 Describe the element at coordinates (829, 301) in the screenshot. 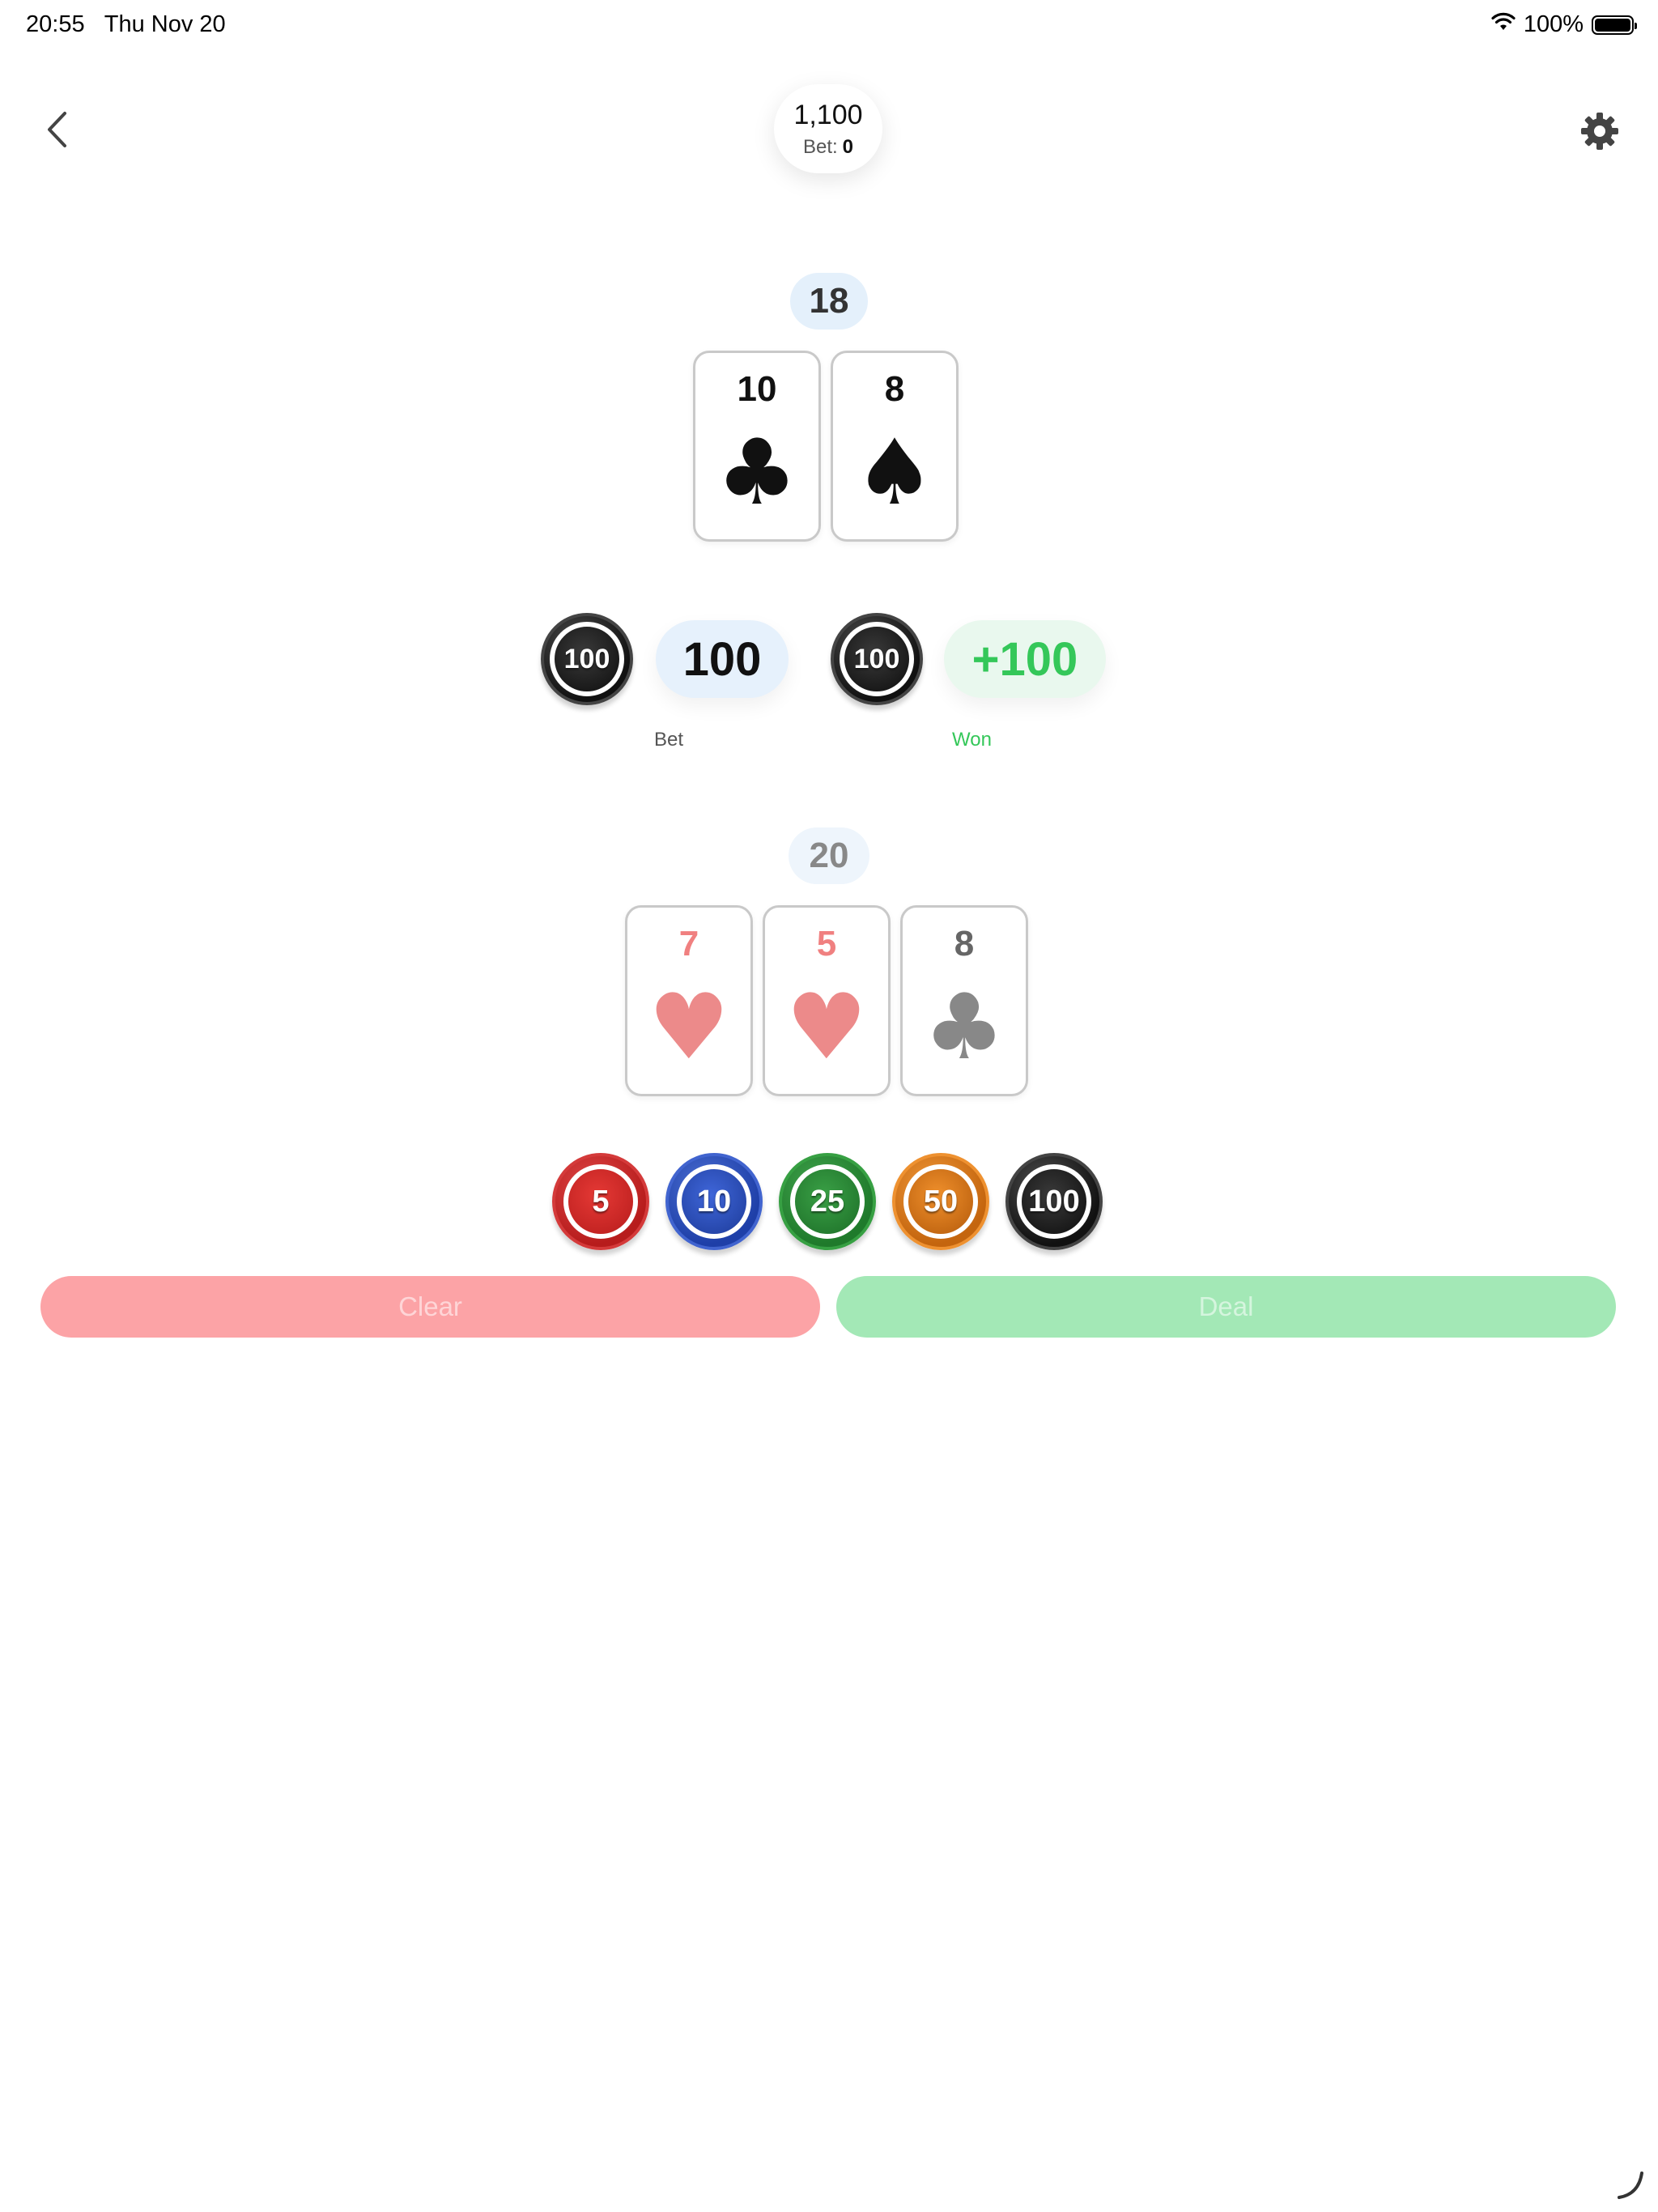

I see `dealer-score: 18` at that location.